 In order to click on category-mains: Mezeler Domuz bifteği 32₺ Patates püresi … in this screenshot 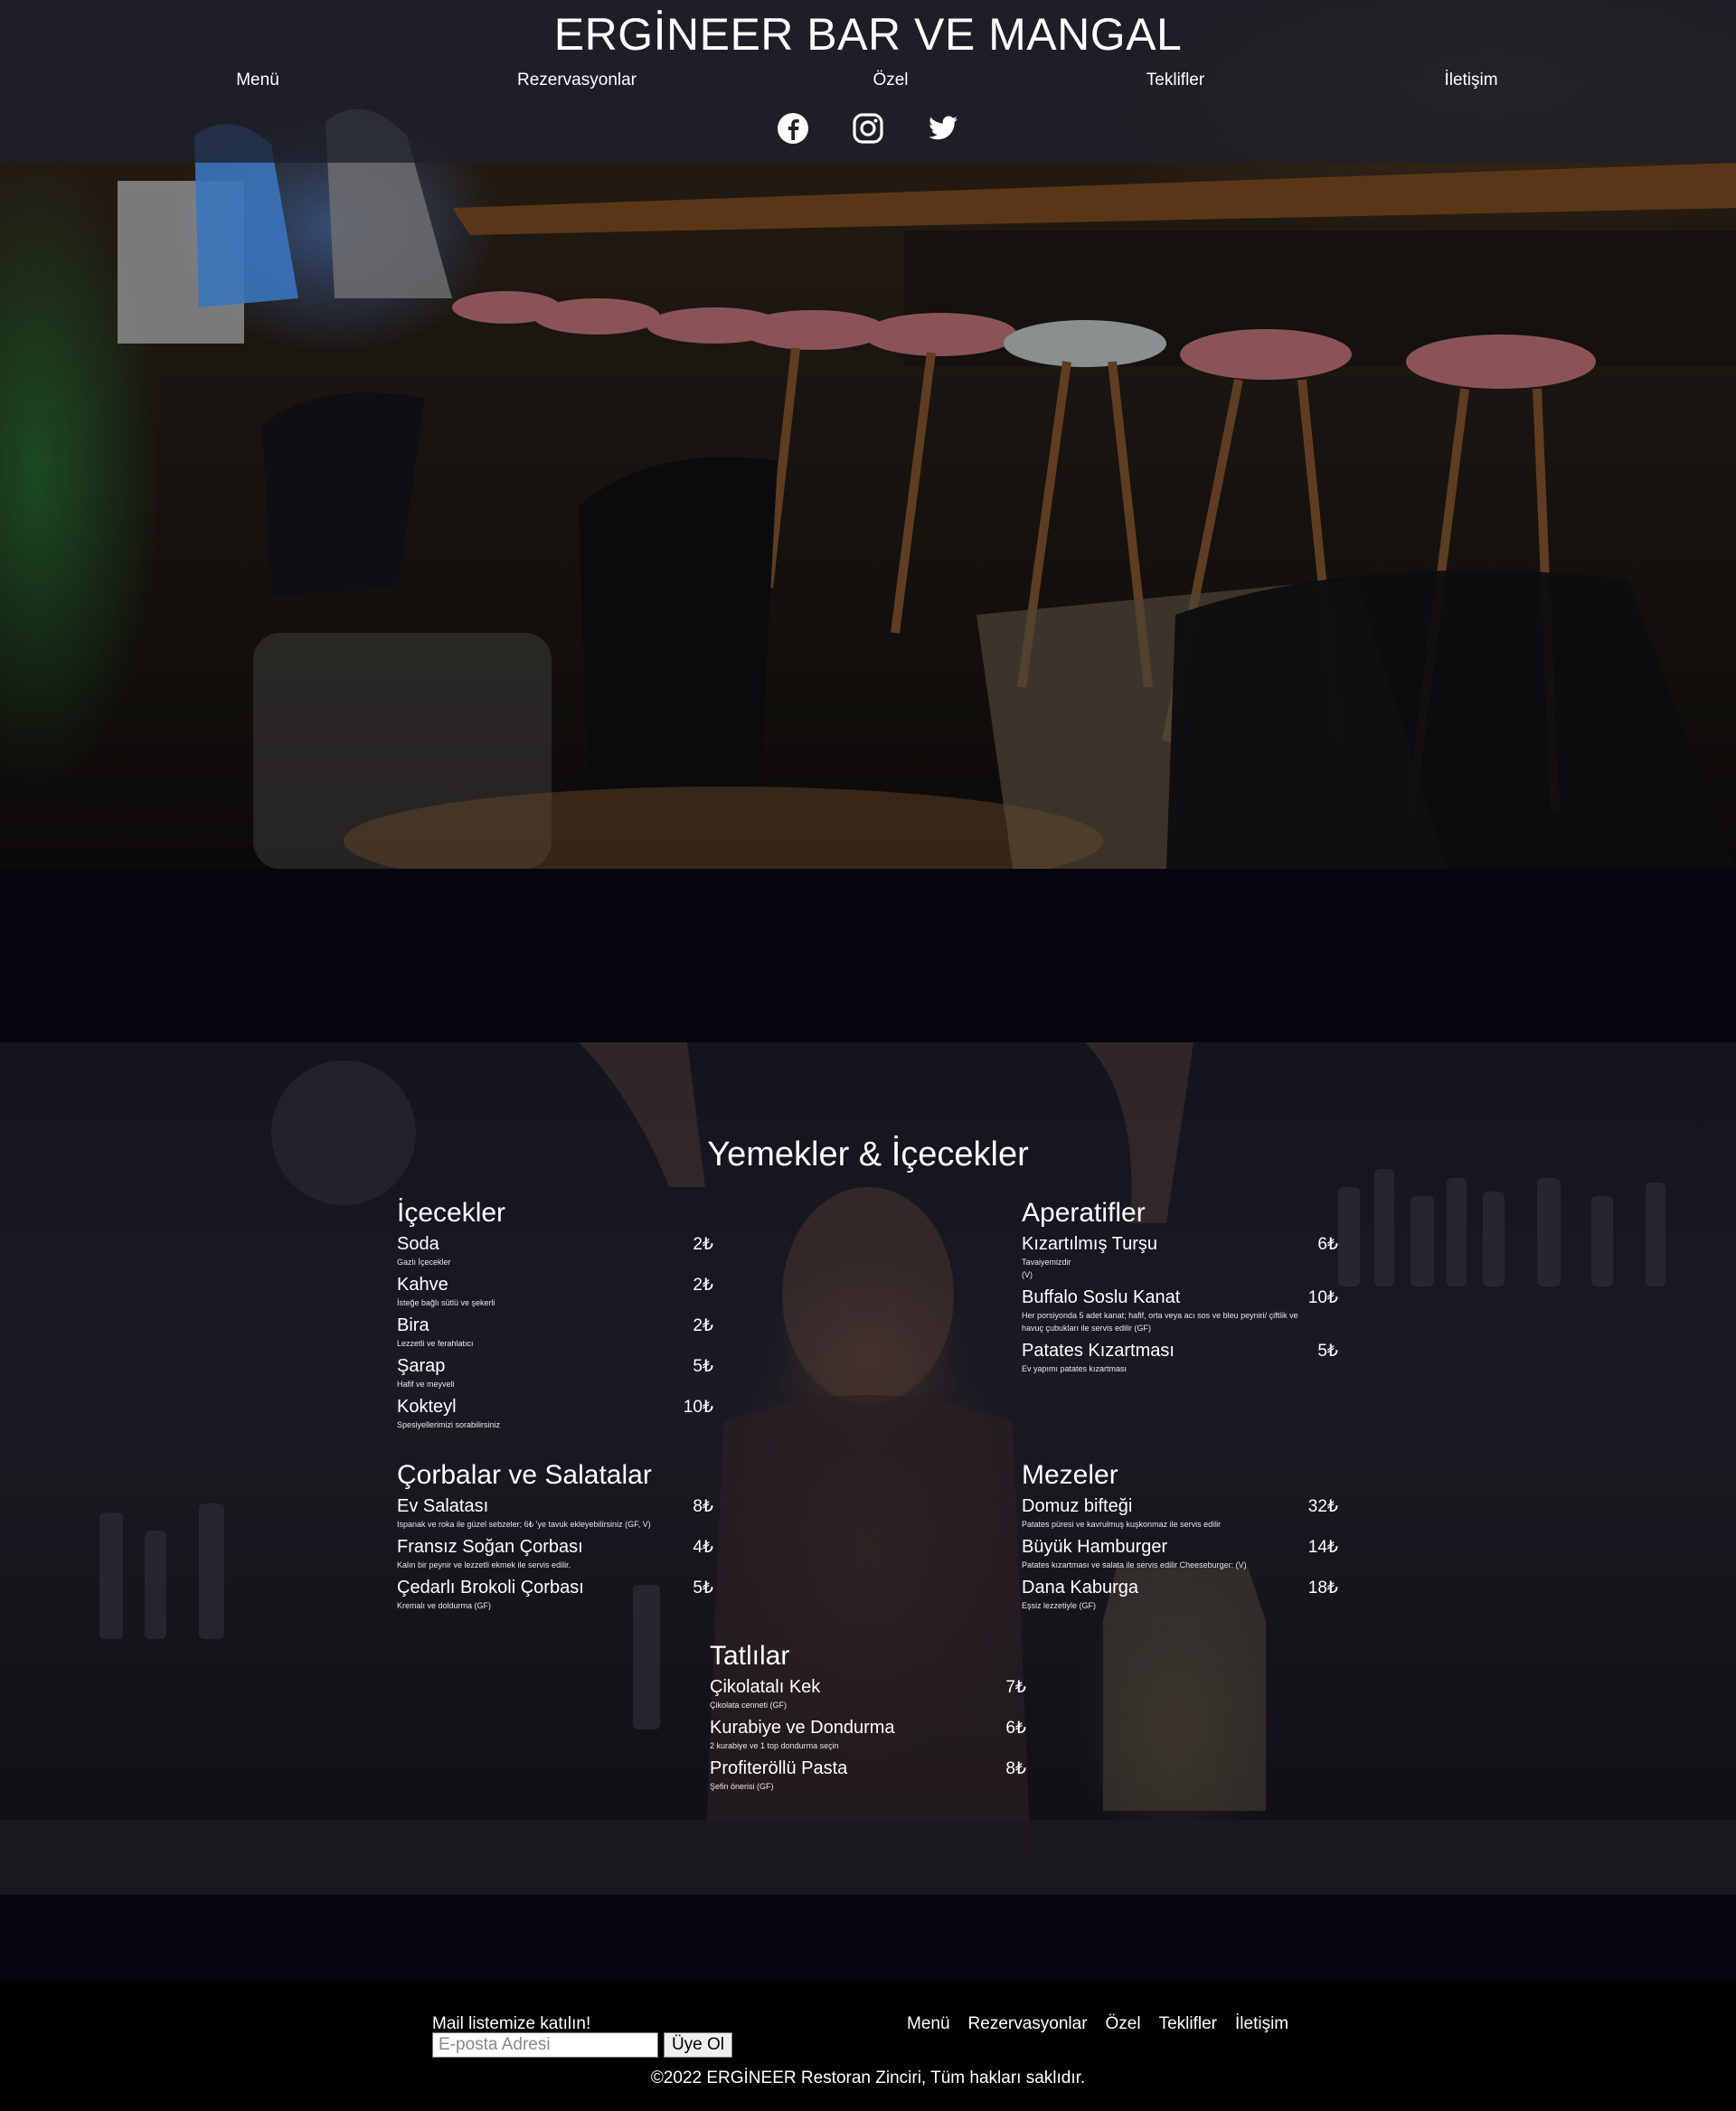, I will do `click(1180, 1538)`.